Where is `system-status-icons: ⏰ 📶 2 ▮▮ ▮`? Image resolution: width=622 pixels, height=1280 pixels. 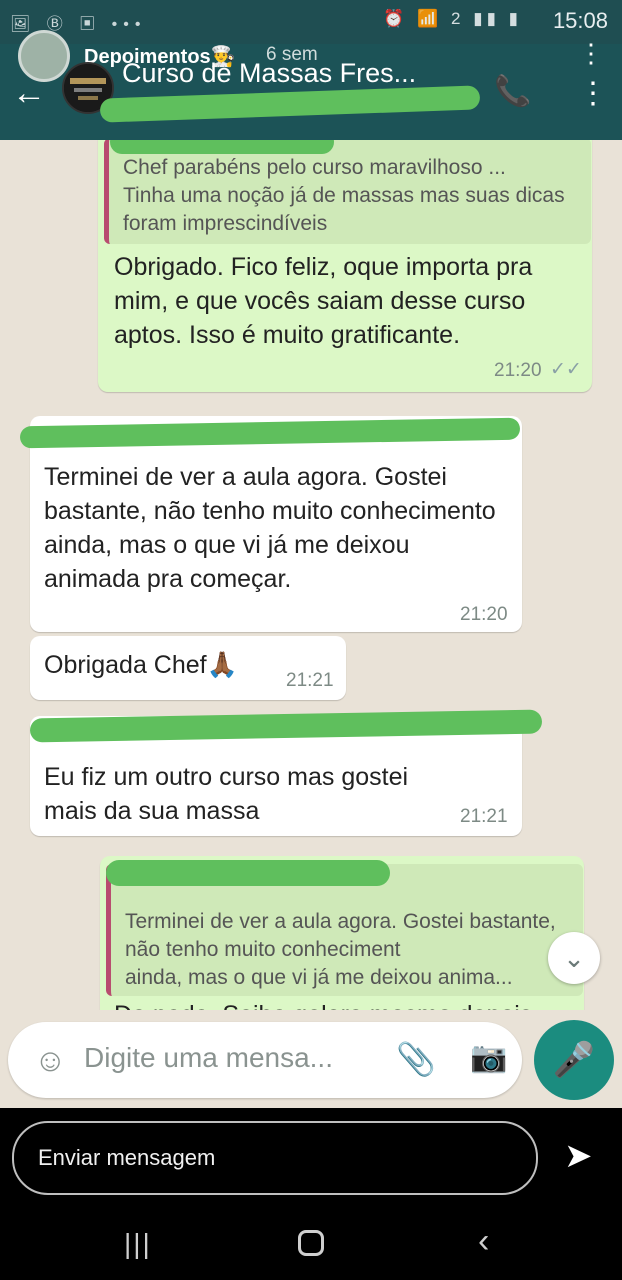
system-status-icons: ⏰ 📶 2 ▮▮ ▮ is located at coordinates (452, 18).